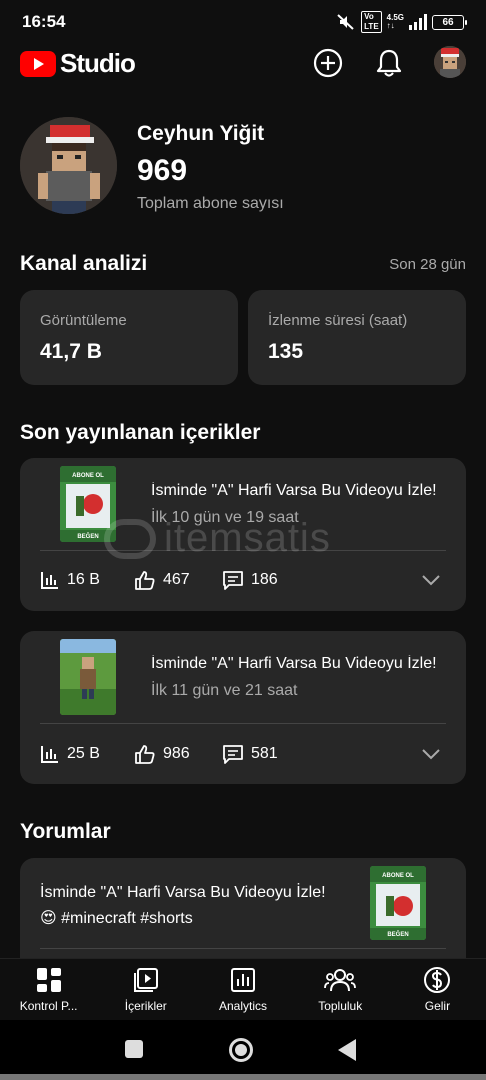 This screenshot has height=1080, width=486. I want to click on video-thumbnail, so click(88, 677).